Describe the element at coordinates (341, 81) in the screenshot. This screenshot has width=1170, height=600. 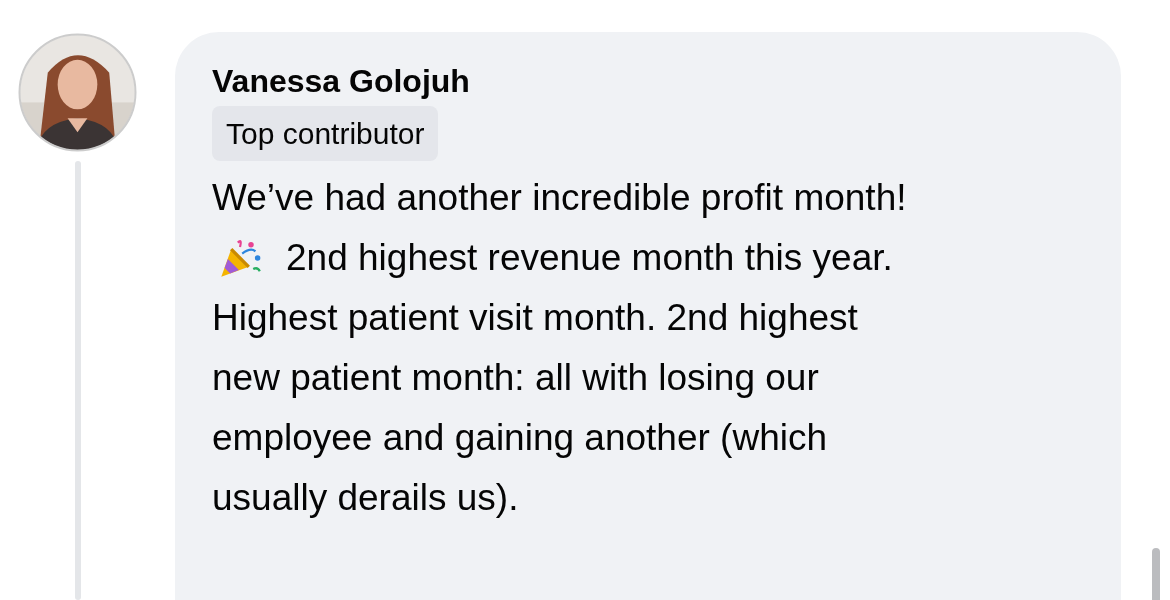
I see `author-name: Vanessa Golojuh` at that location.